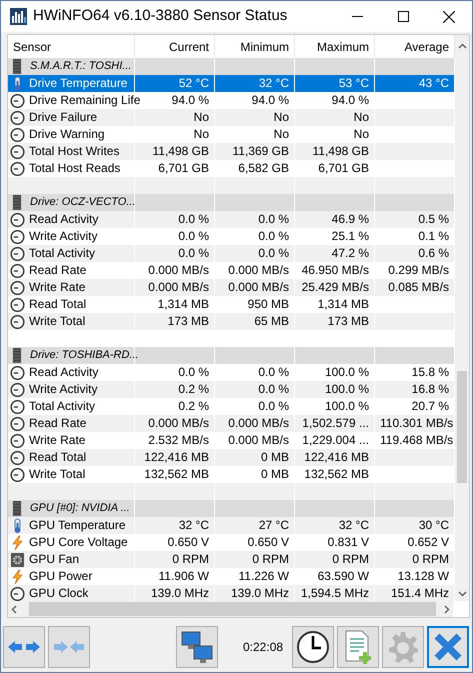  I want to click on sensor-row: Read Rate 0.000 MB/s 0.000 MB/s 1,502.579 ... 110.301 MB/s, so click(231, 423).